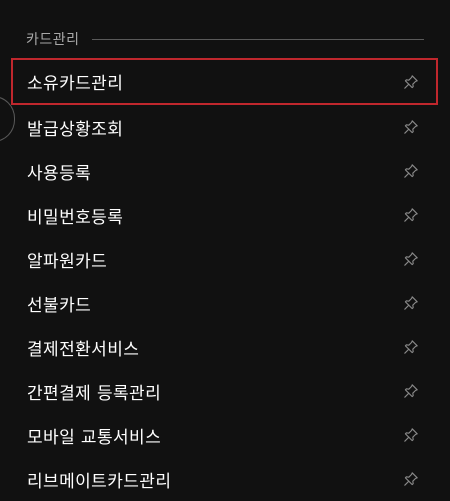 This screenshot has width=450, height=501. I want to click on section-title: 카드관리, so click(53, 40).